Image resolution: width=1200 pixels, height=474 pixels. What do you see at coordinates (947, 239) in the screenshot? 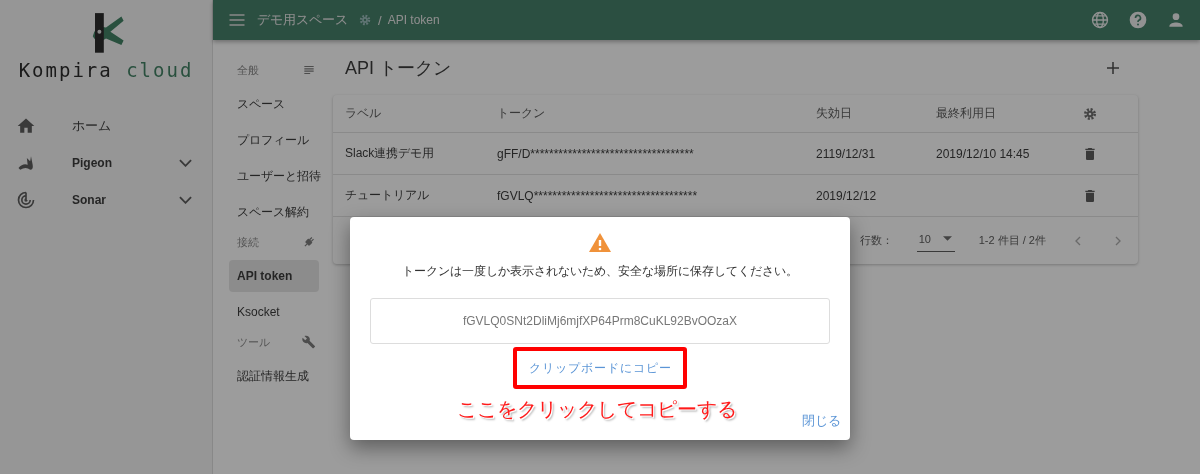
I see `caret-icon` at bounding box center [947, 239].